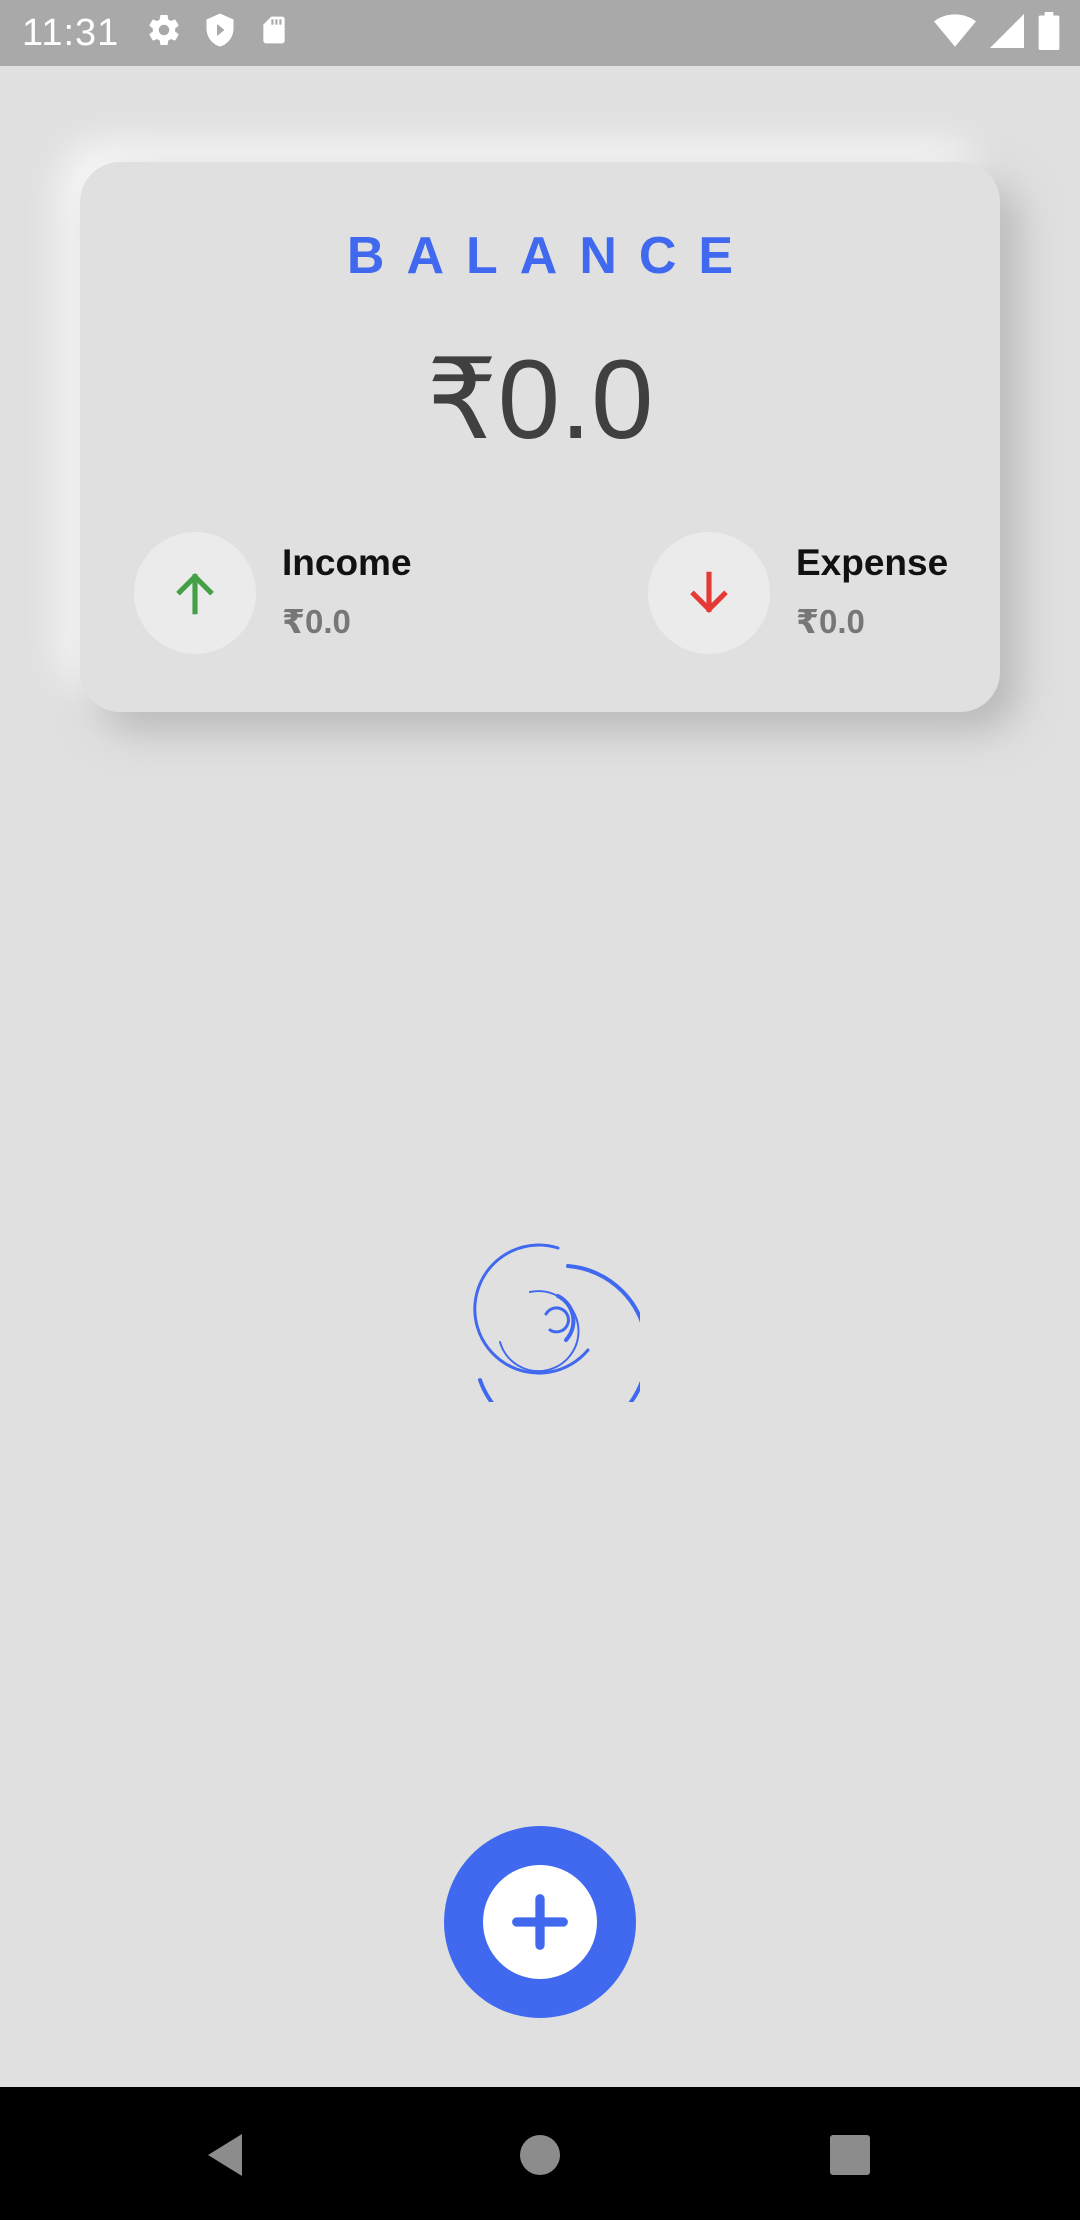 Image resolution: width=1080 pixels, height=2220 pixels. Describe the element at coordinates (830, 621) in the screenshot. I see `expense-value: ₹0.0` at that location.